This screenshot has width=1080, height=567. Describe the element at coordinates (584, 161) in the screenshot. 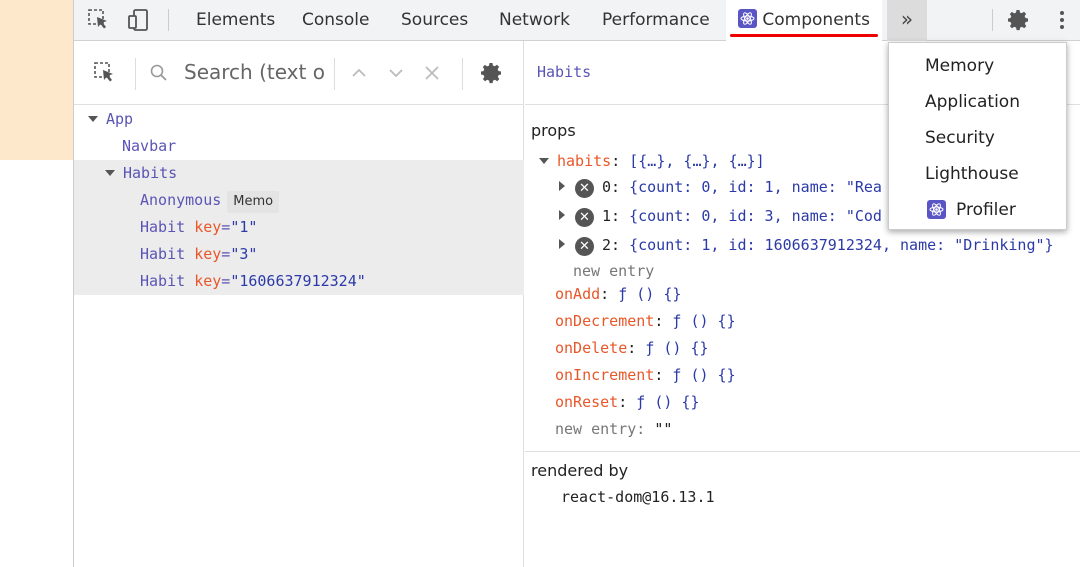

I see `prop-name: habits` at that location.